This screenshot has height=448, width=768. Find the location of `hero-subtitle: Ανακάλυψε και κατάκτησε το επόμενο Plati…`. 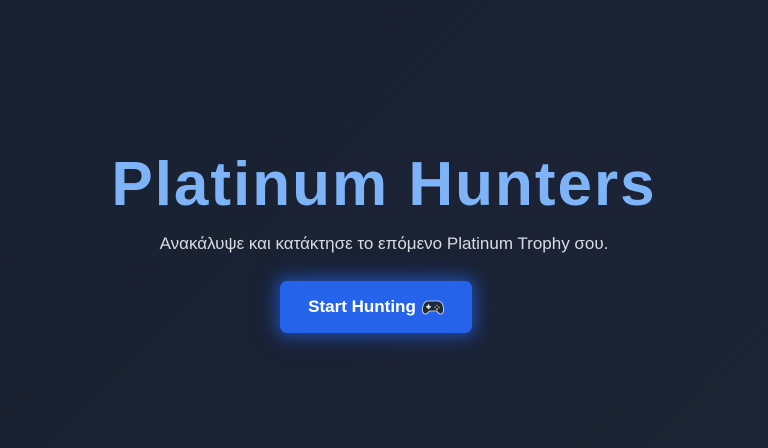

hero-subtitle: Ανακάλυψε και κατάκτησε το επόμενο Plati… is located at coordinates (384, 243).